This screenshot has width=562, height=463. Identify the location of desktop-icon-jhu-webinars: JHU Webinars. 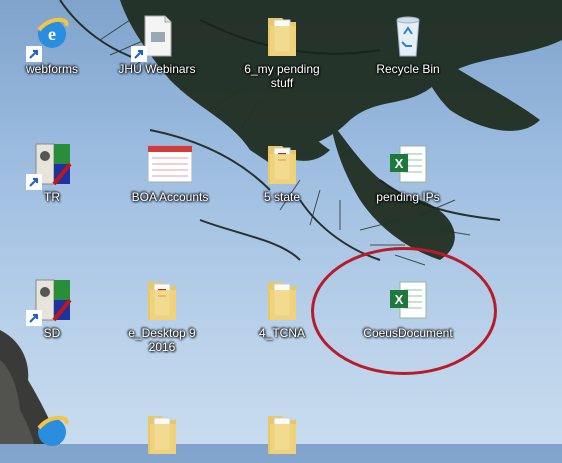
(157, 44).